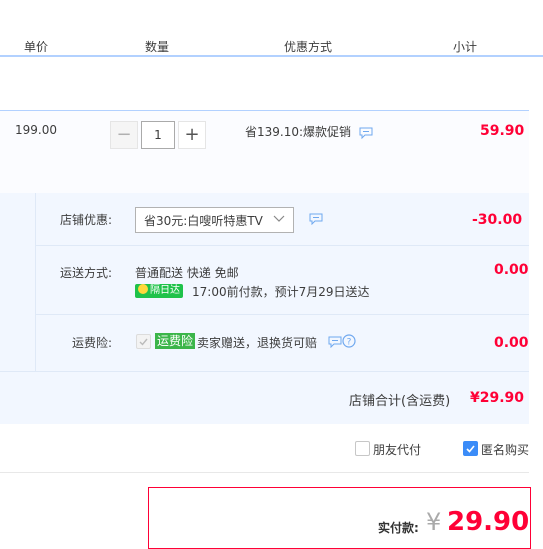 The height and width of the screenshot is (549, 543). Describe the element at coordinates (298, 132) in the screenshot. I see `item-discount-text: 省139.10:爆款促销` at that location.